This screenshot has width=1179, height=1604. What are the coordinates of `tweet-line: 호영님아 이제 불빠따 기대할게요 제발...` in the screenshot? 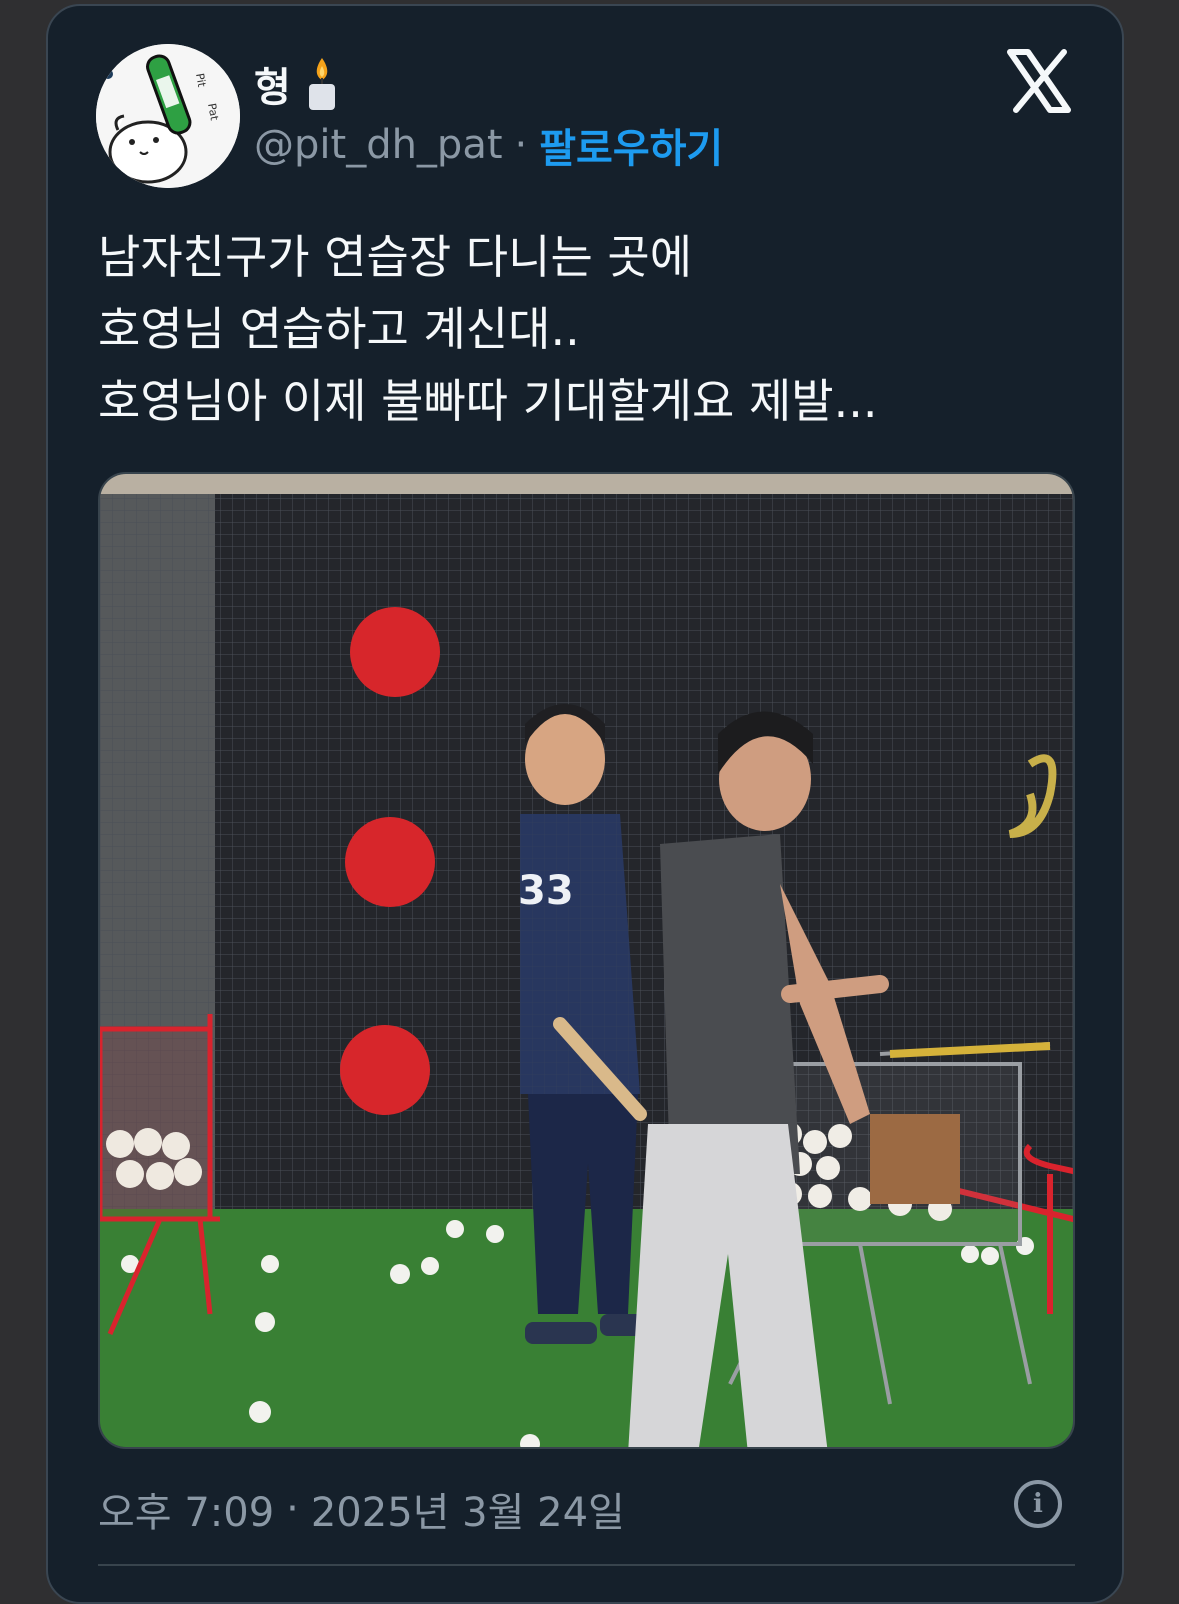 It's located at (488, 401).